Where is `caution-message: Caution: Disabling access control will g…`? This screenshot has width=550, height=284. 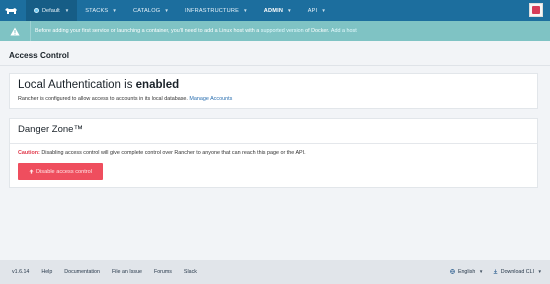
caution-message: Caution: Disabling access control will g… is located at coordinates (162, 153).